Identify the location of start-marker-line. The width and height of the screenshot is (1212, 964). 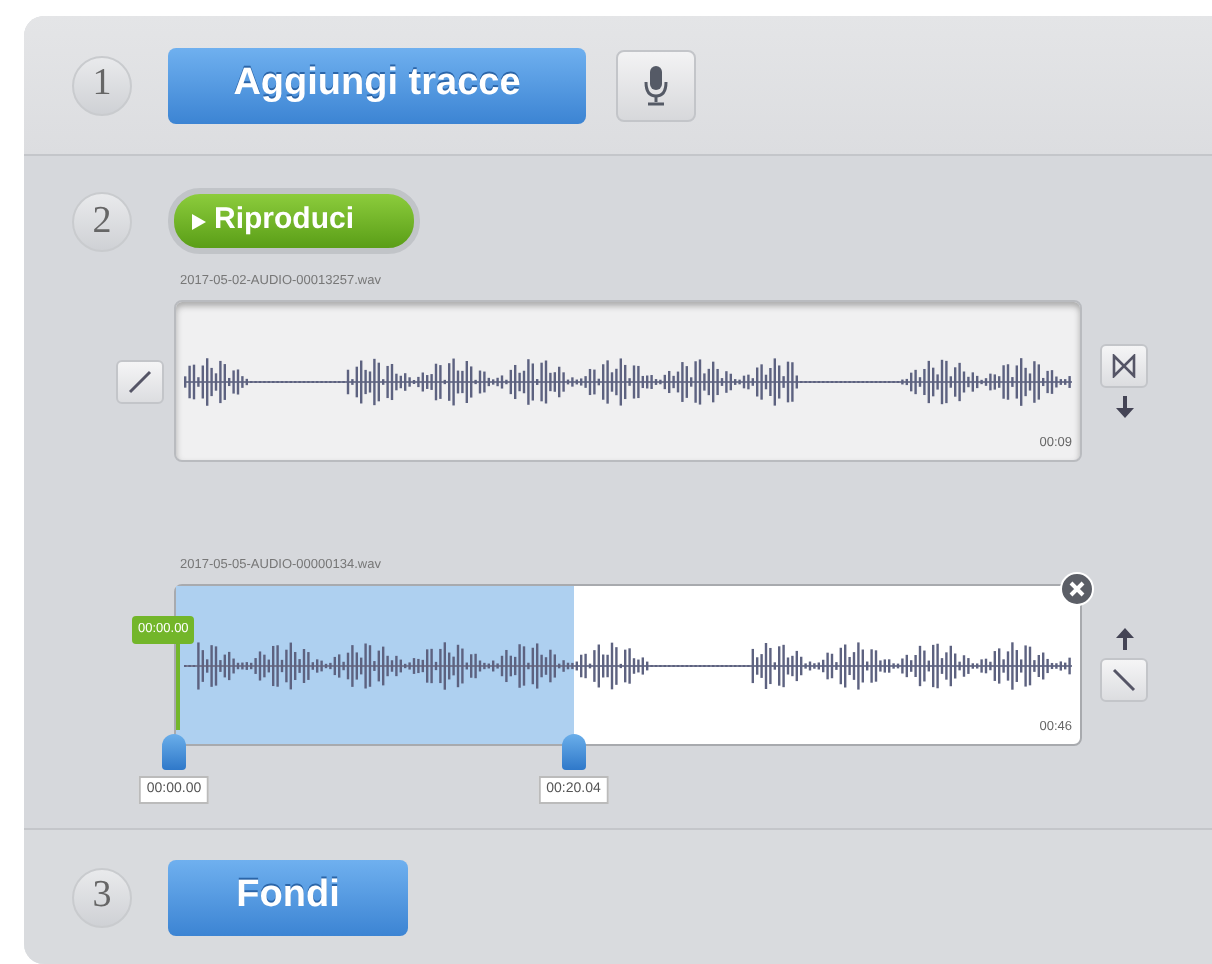
(178, 687).